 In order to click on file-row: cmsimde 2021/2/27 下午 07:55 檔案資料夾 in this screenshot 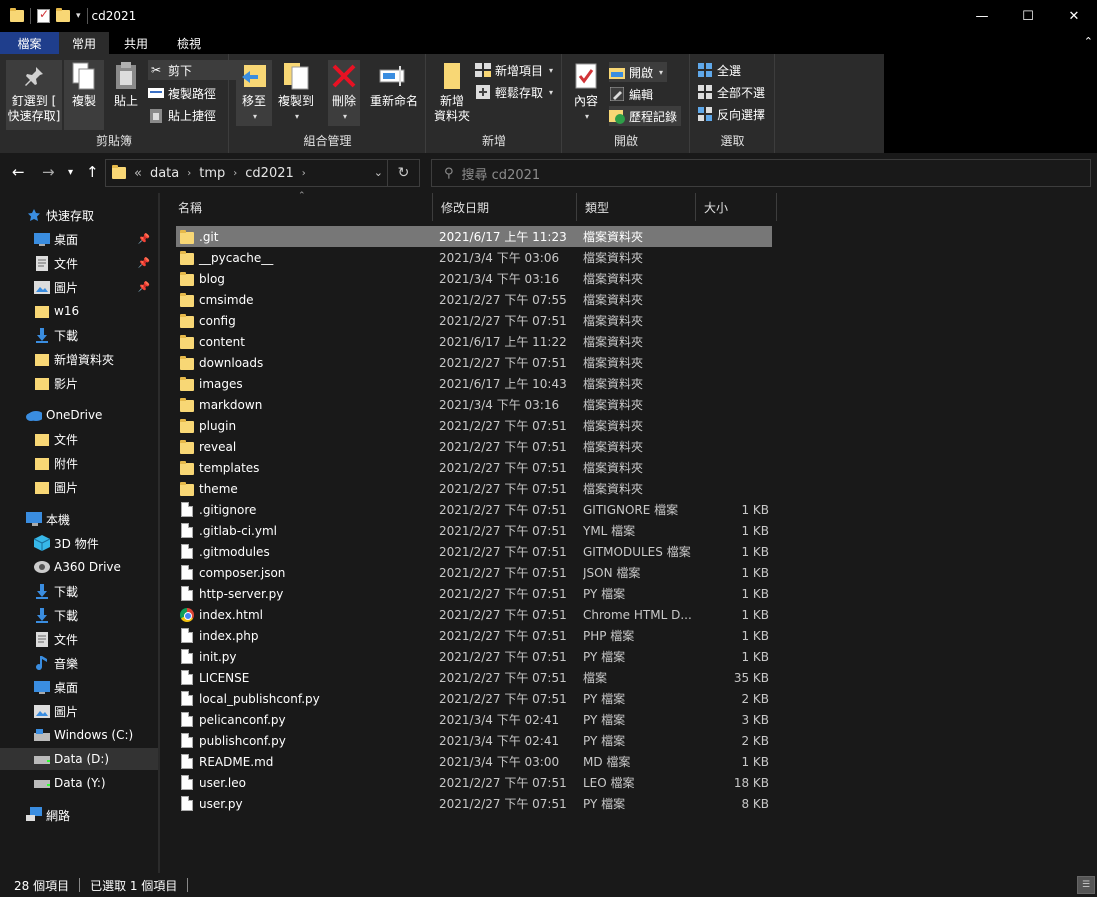, I will do `click(474, 299)`.